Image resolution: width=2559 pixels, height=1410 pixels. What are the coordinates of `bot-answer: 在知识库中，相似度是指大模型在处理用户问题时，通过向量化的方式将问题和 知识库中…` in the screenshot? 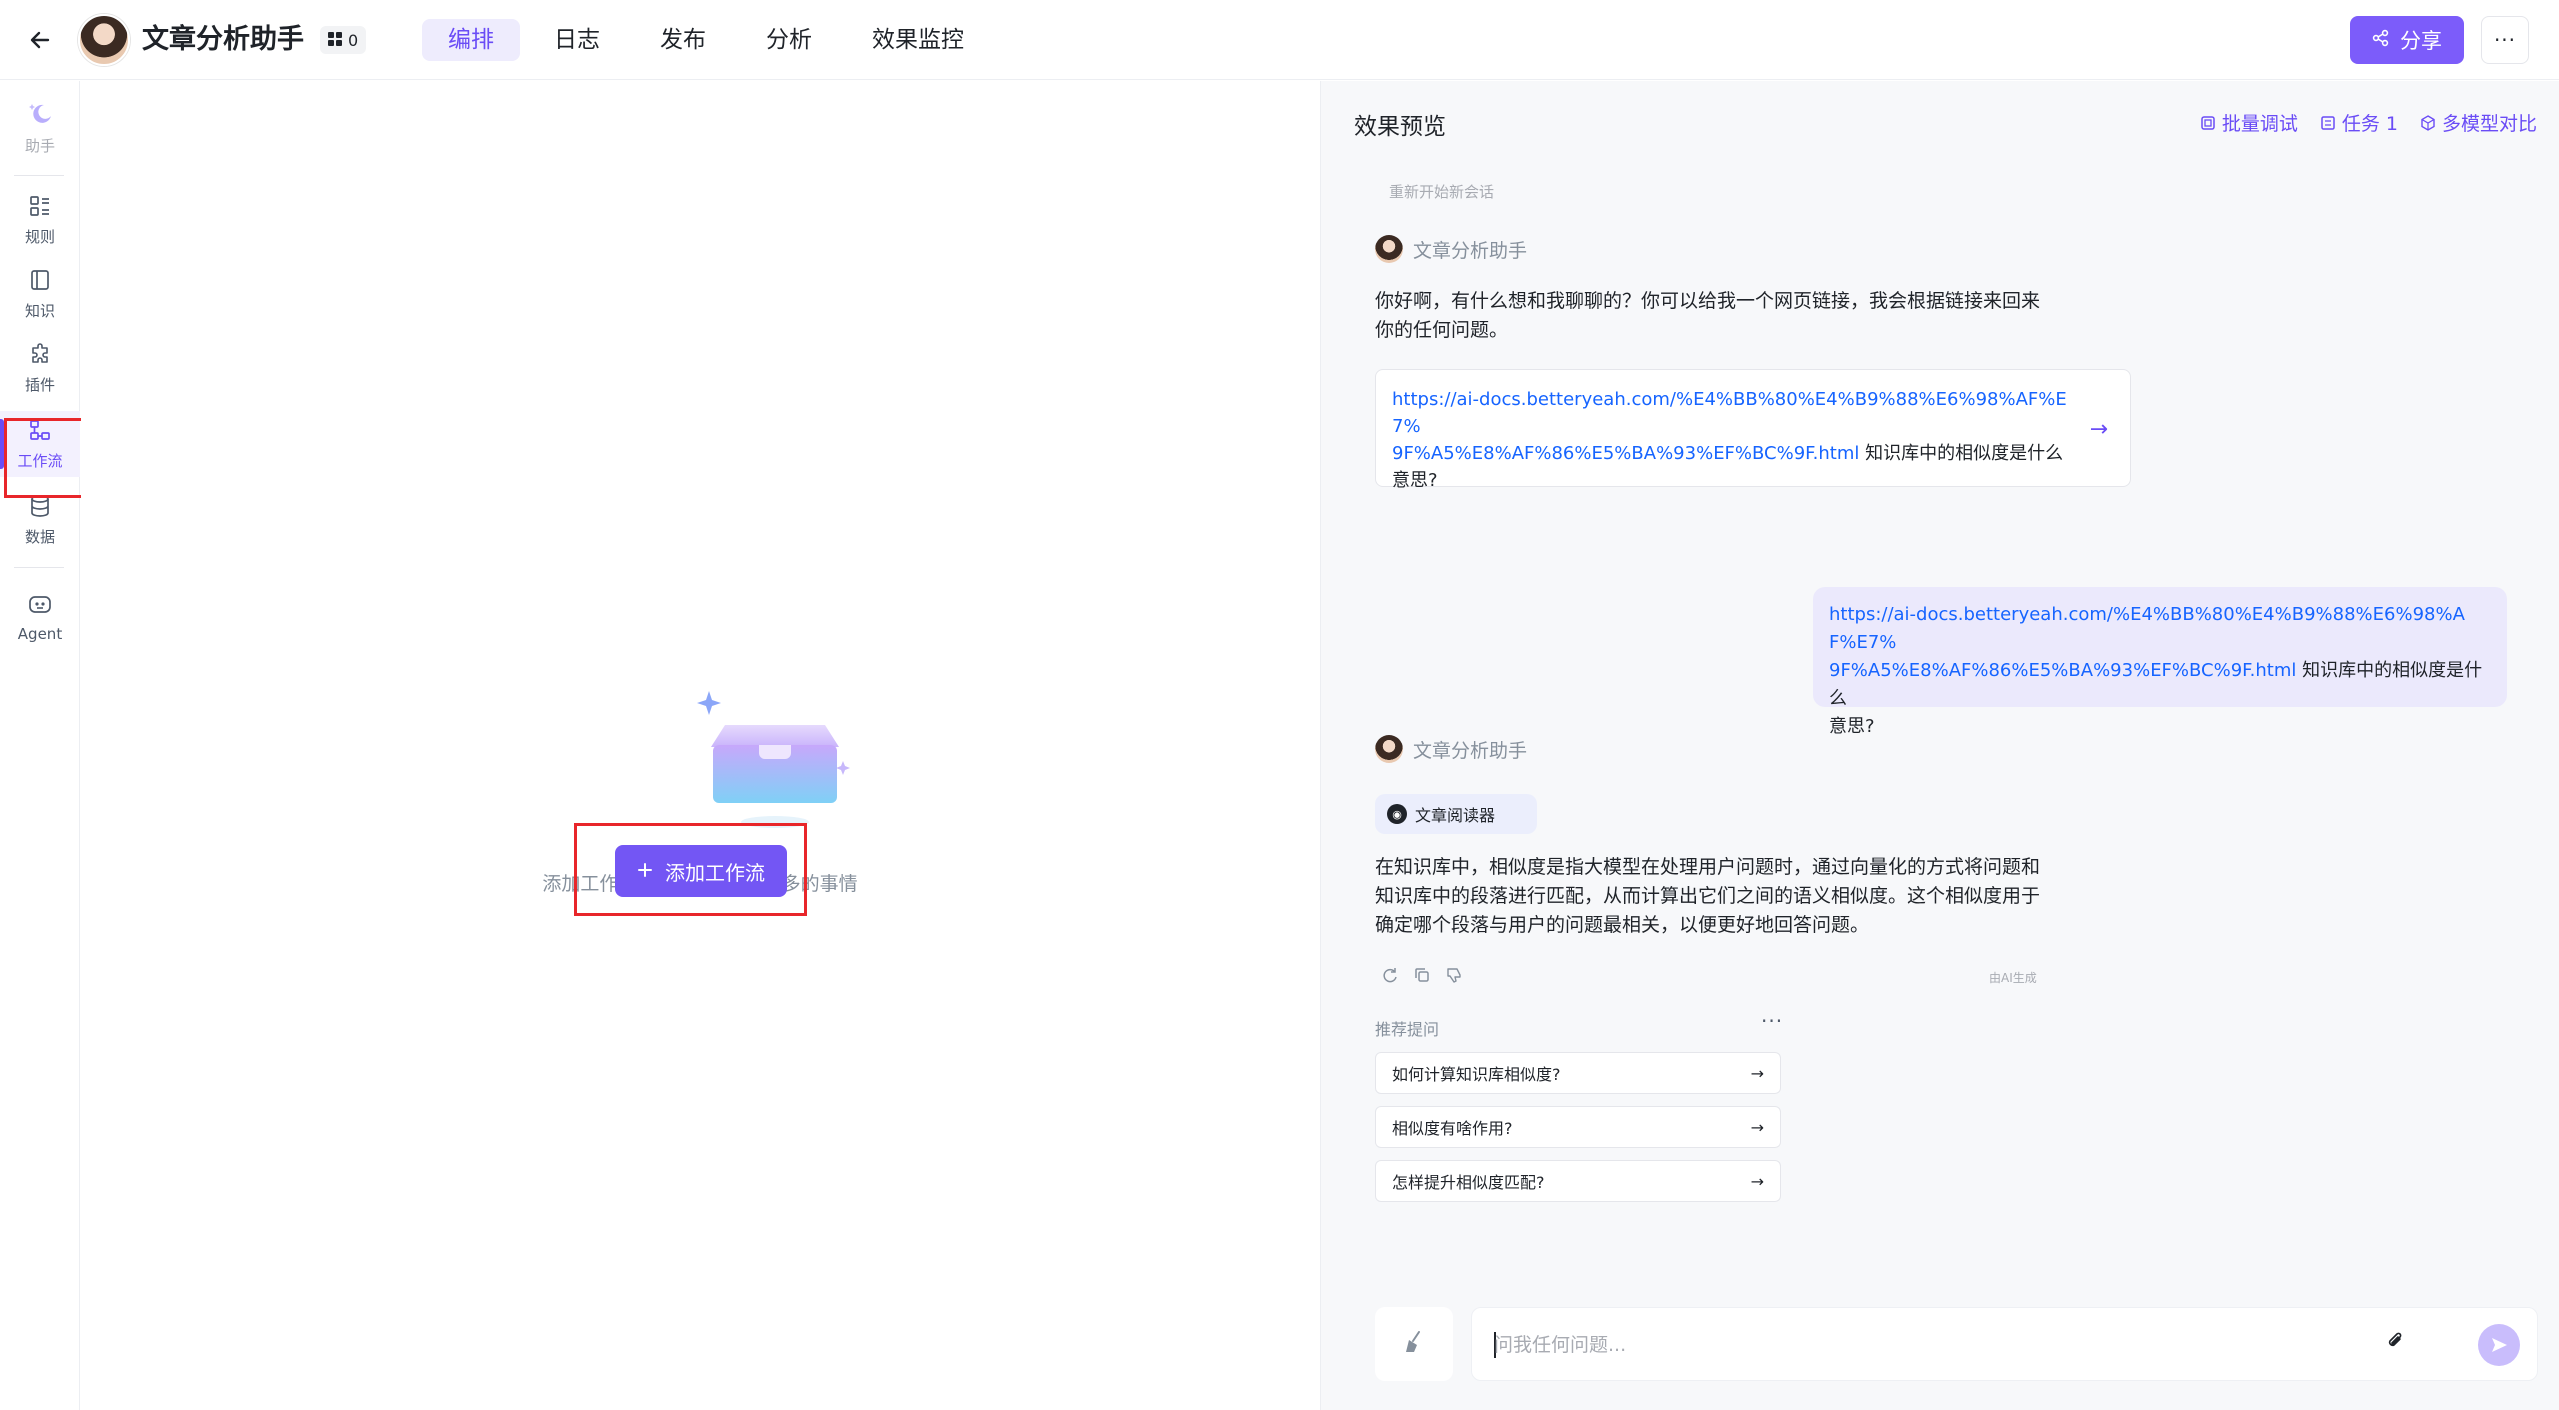 It's located at (1708, 896).